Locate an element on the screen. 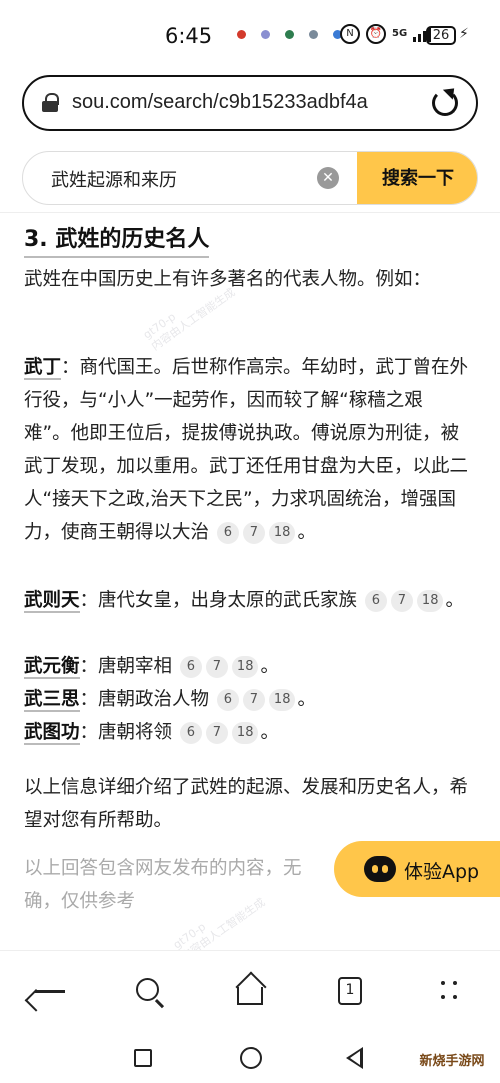 The image size is (500, 1083). site-logo: 新烧手游网 is located at coordinates (452, 1061).